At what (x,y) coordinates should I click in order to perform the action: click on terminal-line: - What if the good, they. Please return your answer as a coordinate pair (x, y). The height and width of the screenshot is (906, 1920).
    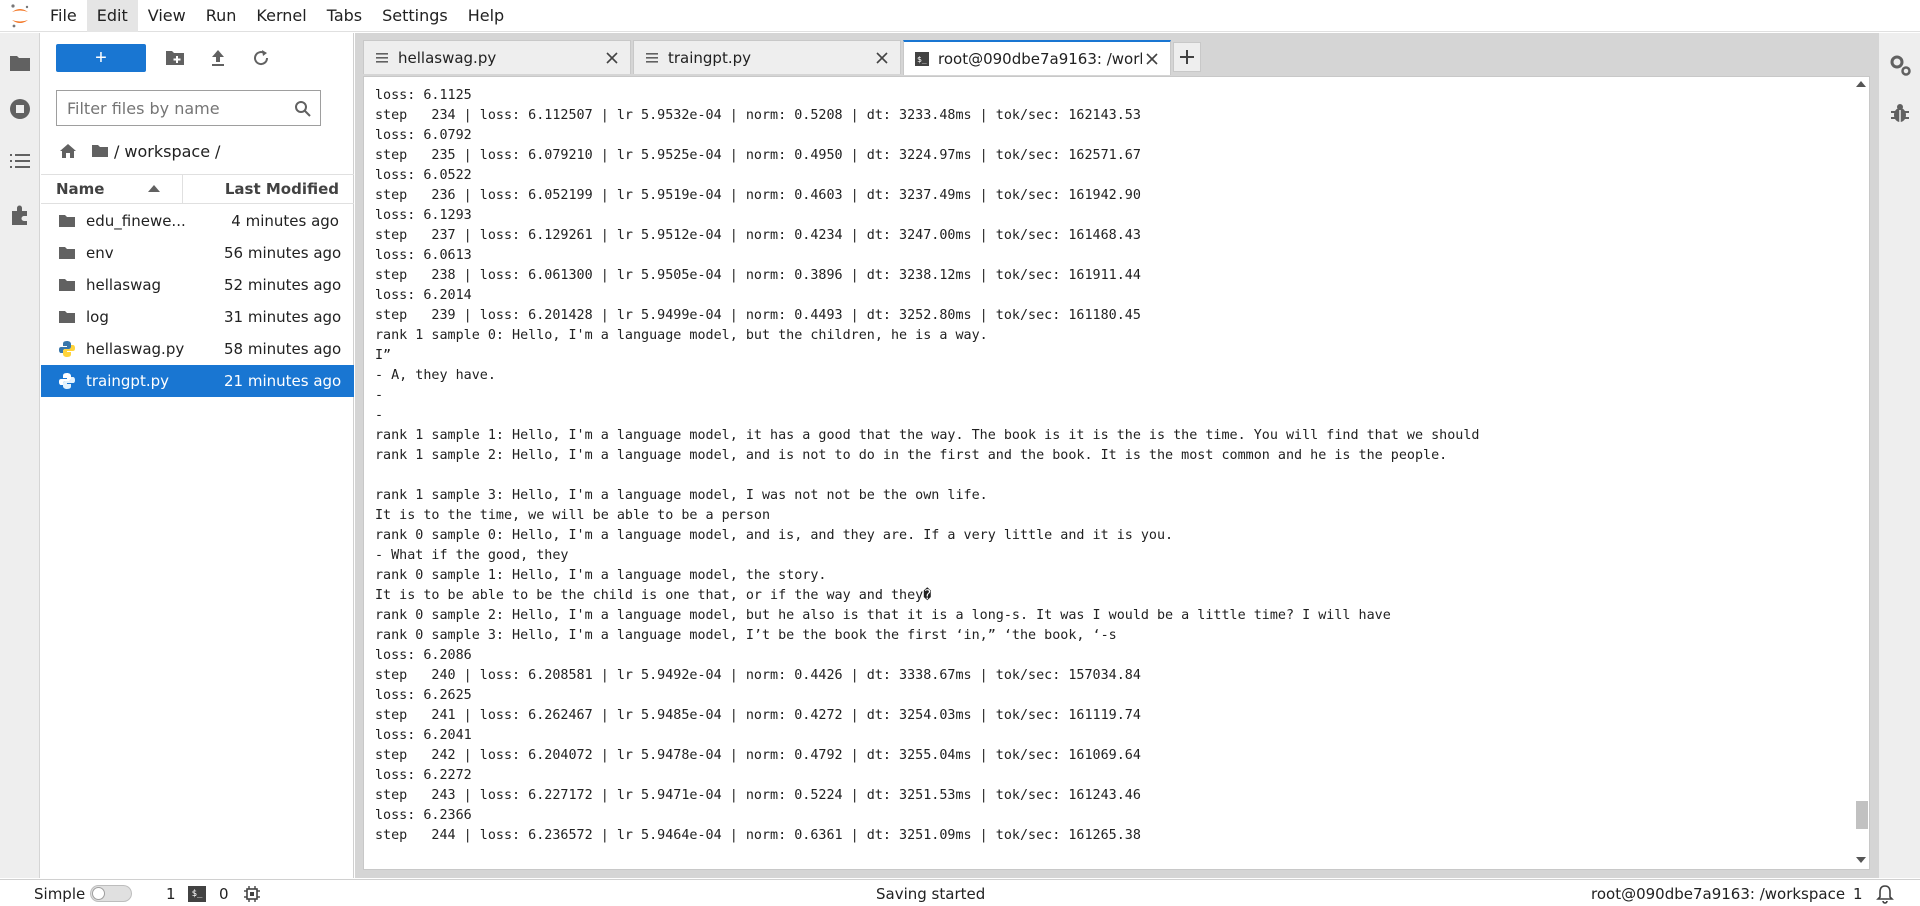
    Looking at the image, I should click on (472, 555).